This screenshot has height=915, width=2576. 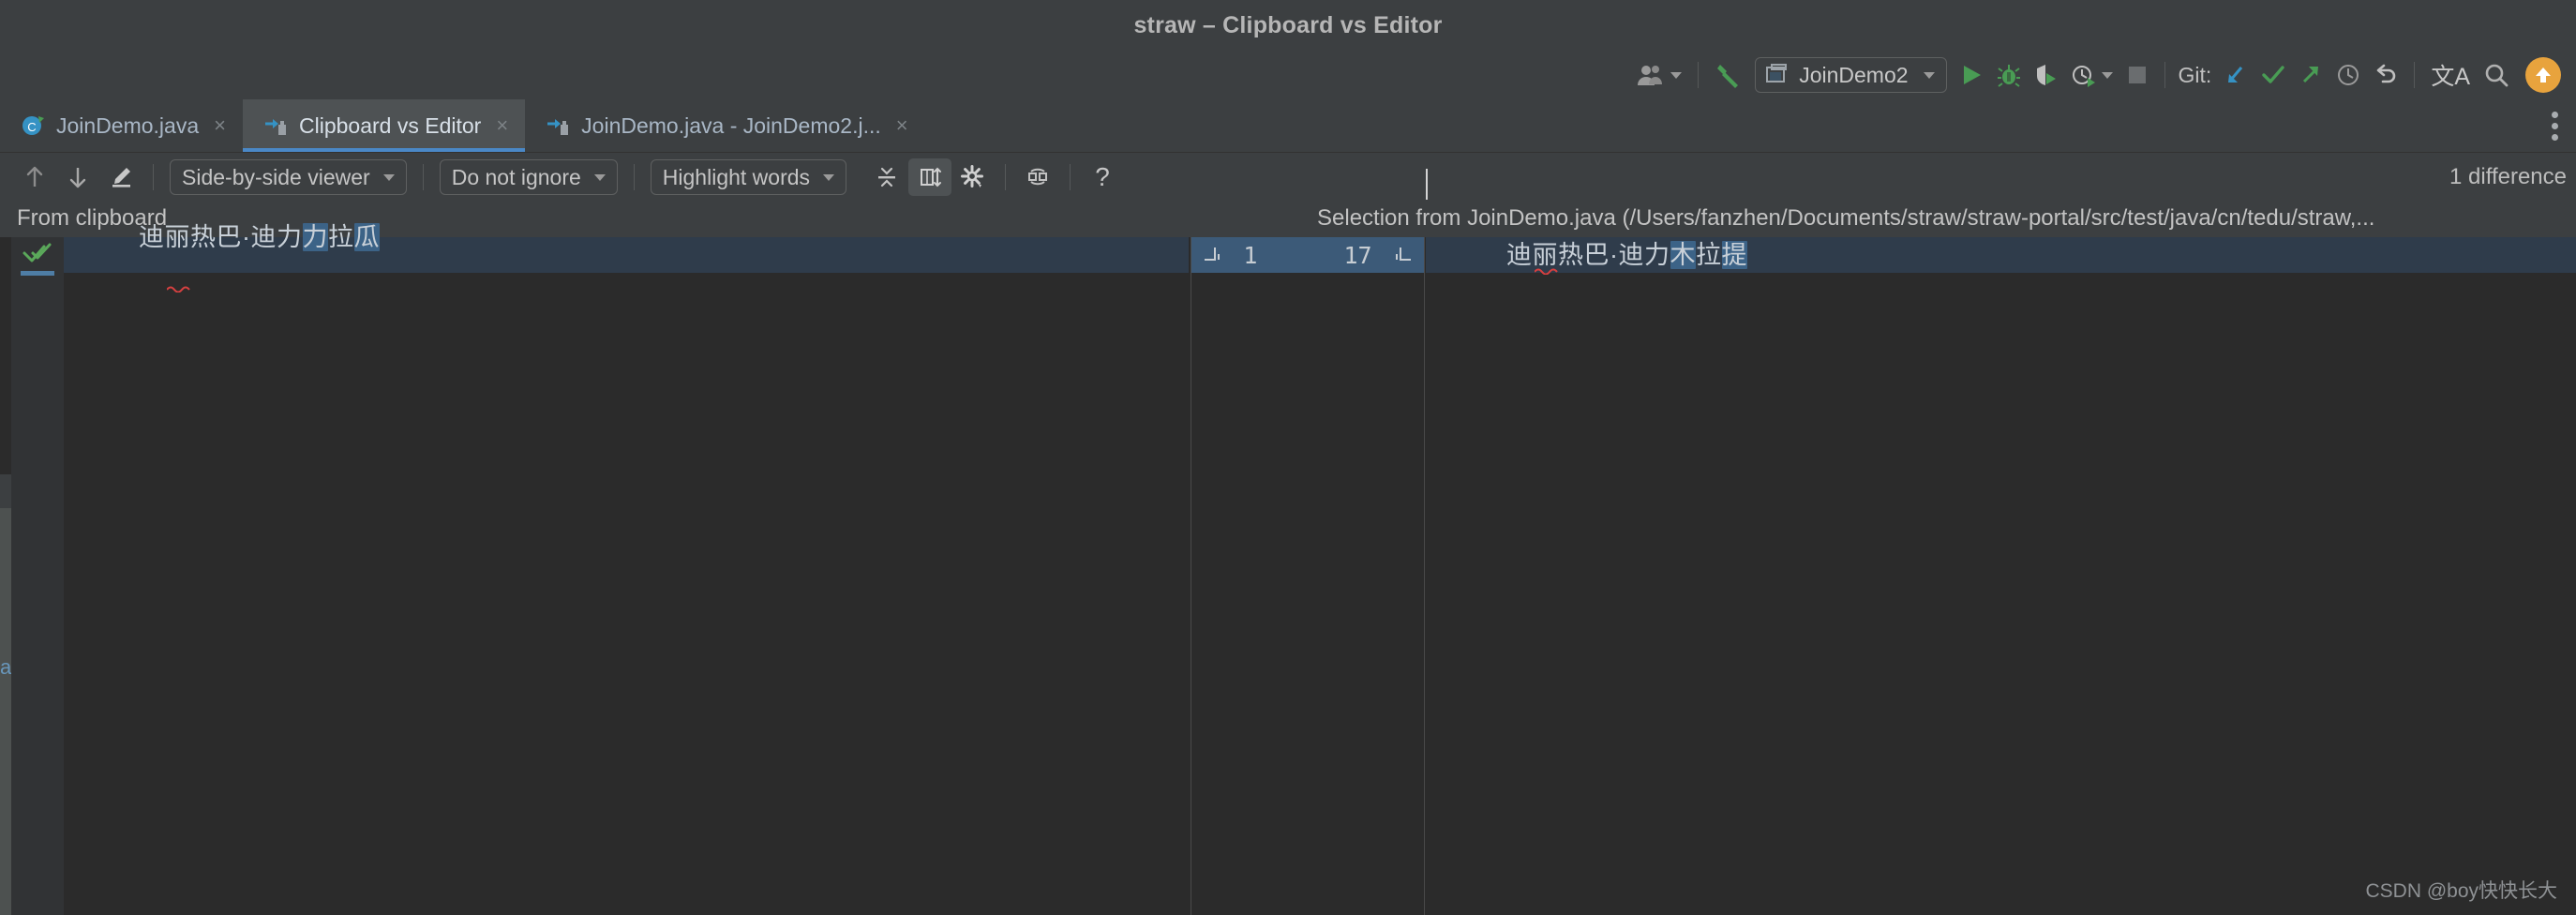 I want to click on left-line-number: 1, so click(x=1250, y=255).